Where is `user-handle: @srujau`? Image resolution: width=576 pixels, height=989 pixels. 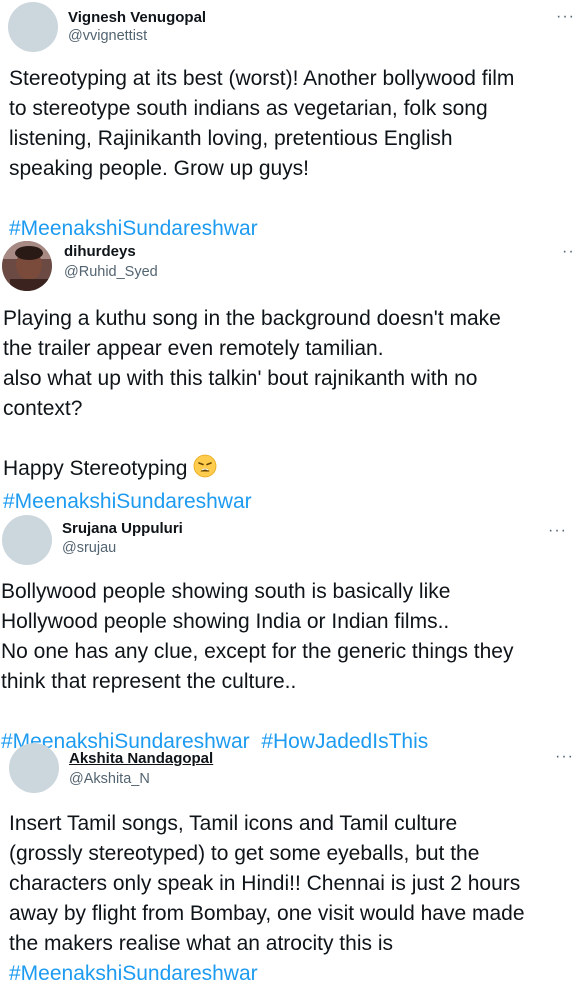 user-handle: @srujau is located at coordinates (89, 548).